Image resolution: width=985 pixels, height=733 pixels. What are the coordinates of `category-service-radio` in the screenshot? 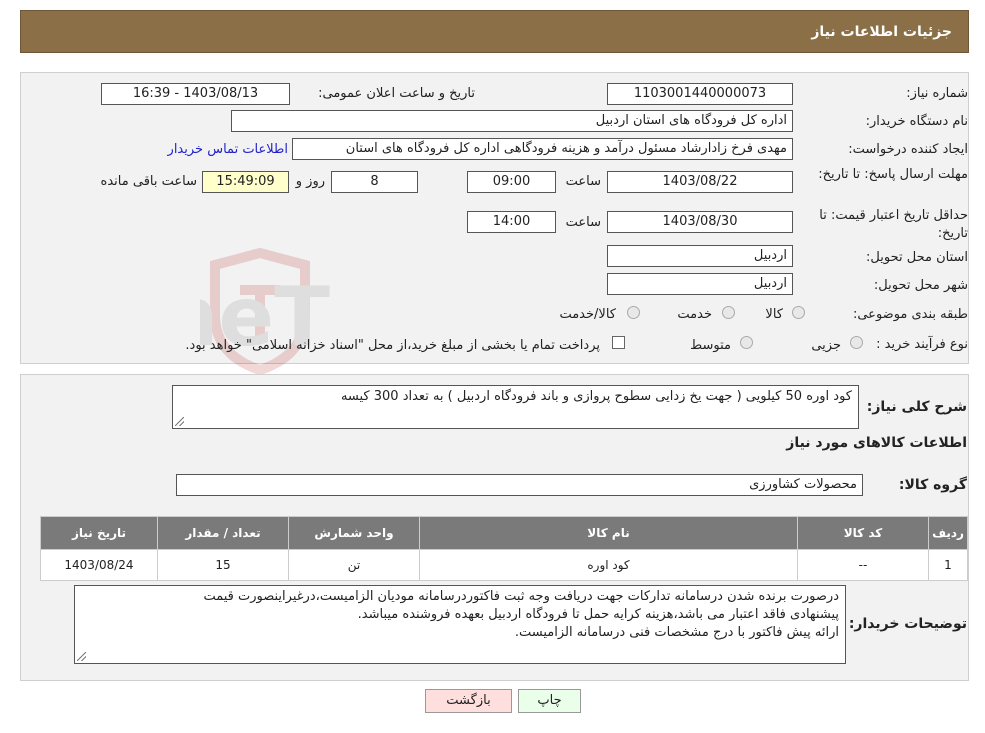 It's located at (728, 312).